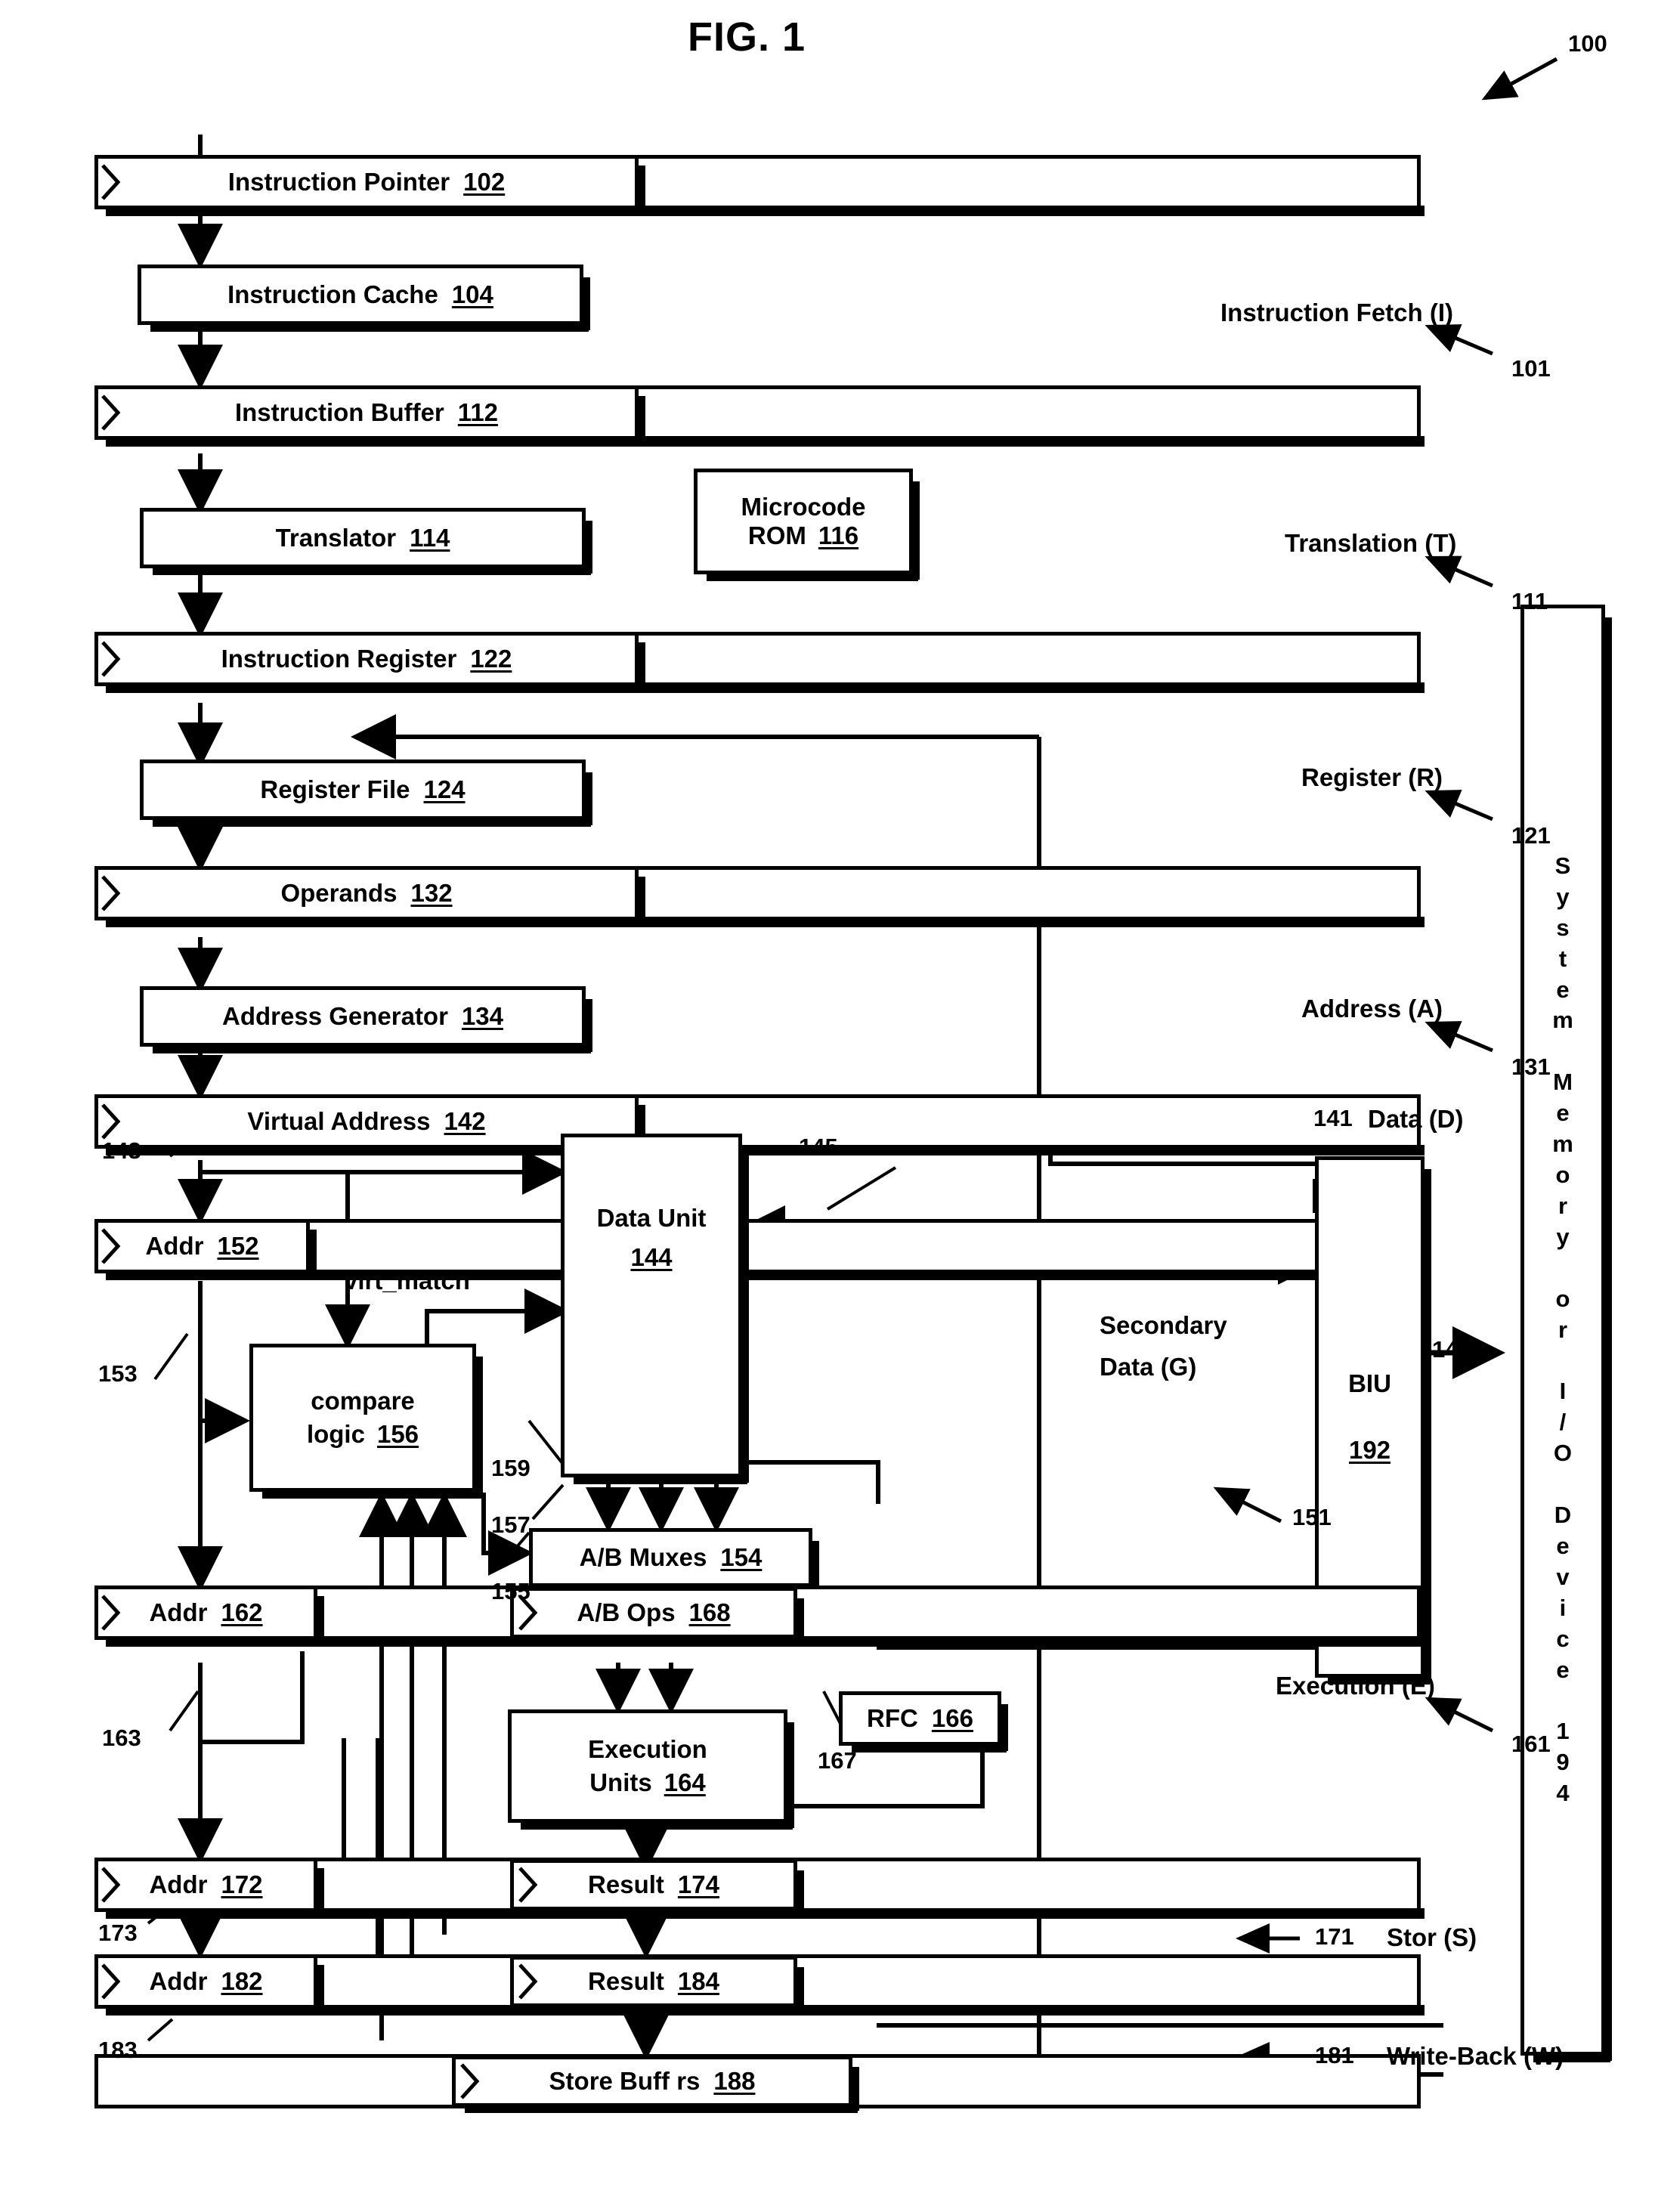 This screenshot has height=2212, width=1655. What do you see at coordinates (491, 659) in the screenshot?
I see `instruction-register-ref: 122` at bounding box center [491, 659].